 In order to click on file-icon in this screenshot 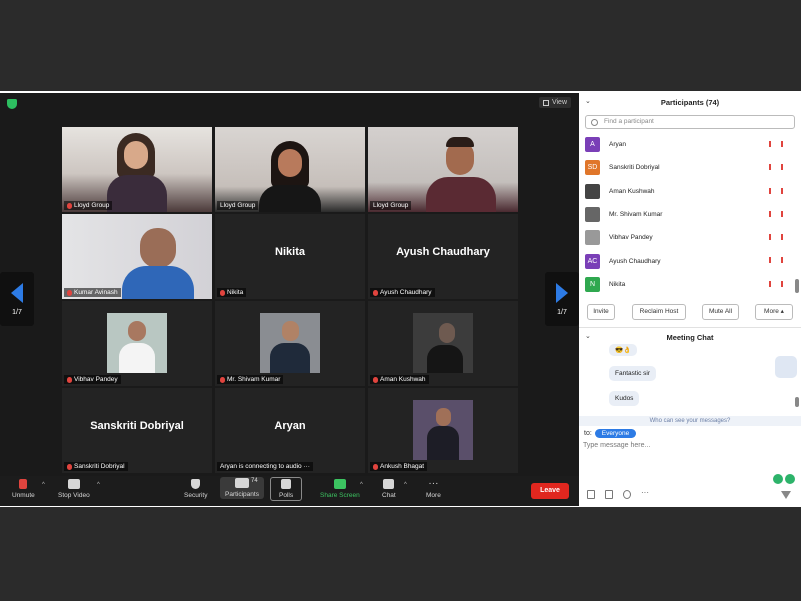, I will do `click(609, 494)`.